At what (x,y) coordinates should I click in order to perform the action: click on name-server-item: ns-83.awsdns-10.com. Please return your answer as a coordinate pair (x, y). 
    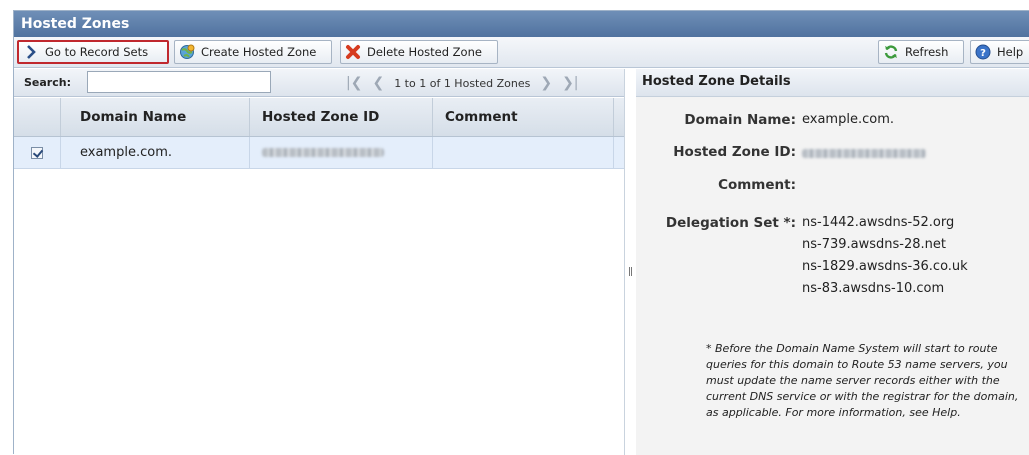
    Looking at the image, I should click on (873, 288).